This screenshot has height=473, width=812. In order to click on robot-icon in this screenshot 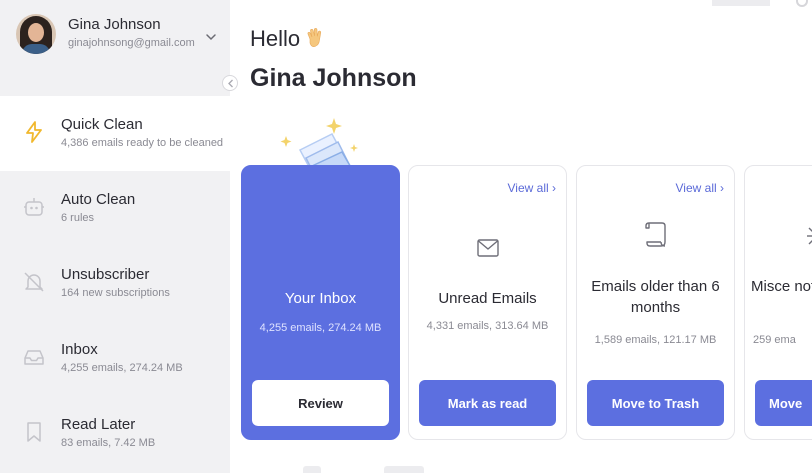, I will do `click(34, 207)`.